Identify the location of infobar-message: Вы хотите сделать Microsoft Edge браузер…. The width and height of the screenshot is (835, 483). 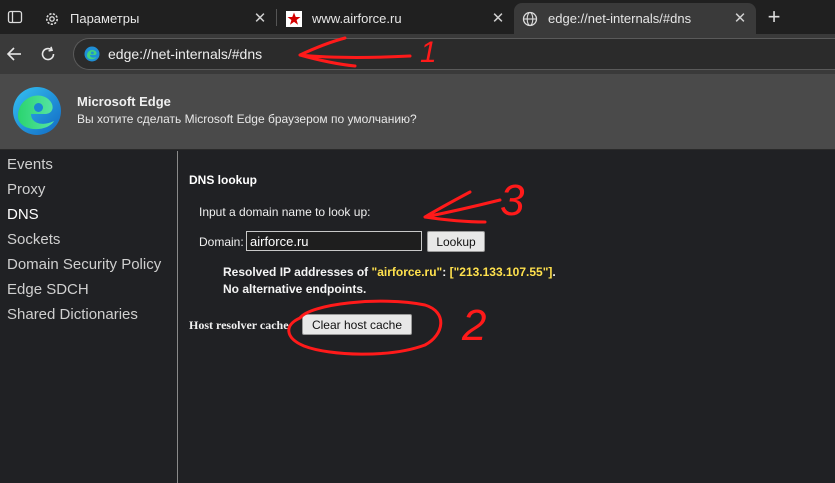
(247, 119).